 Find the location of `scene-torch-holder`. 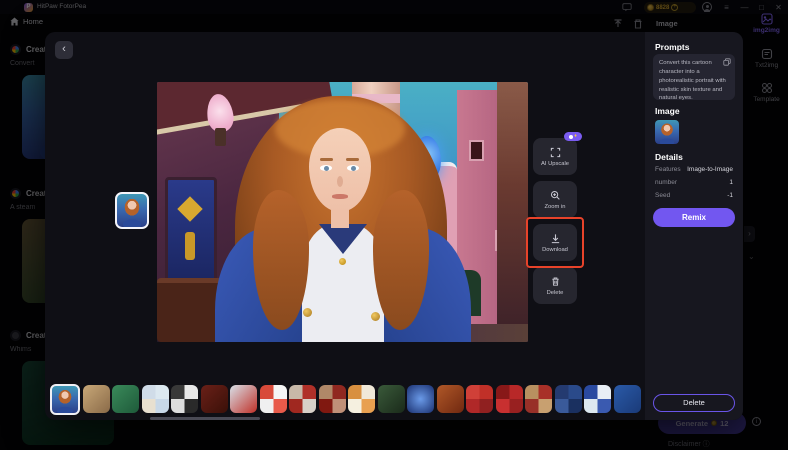

scene-torch-holder is located at coordinates (220, 137).